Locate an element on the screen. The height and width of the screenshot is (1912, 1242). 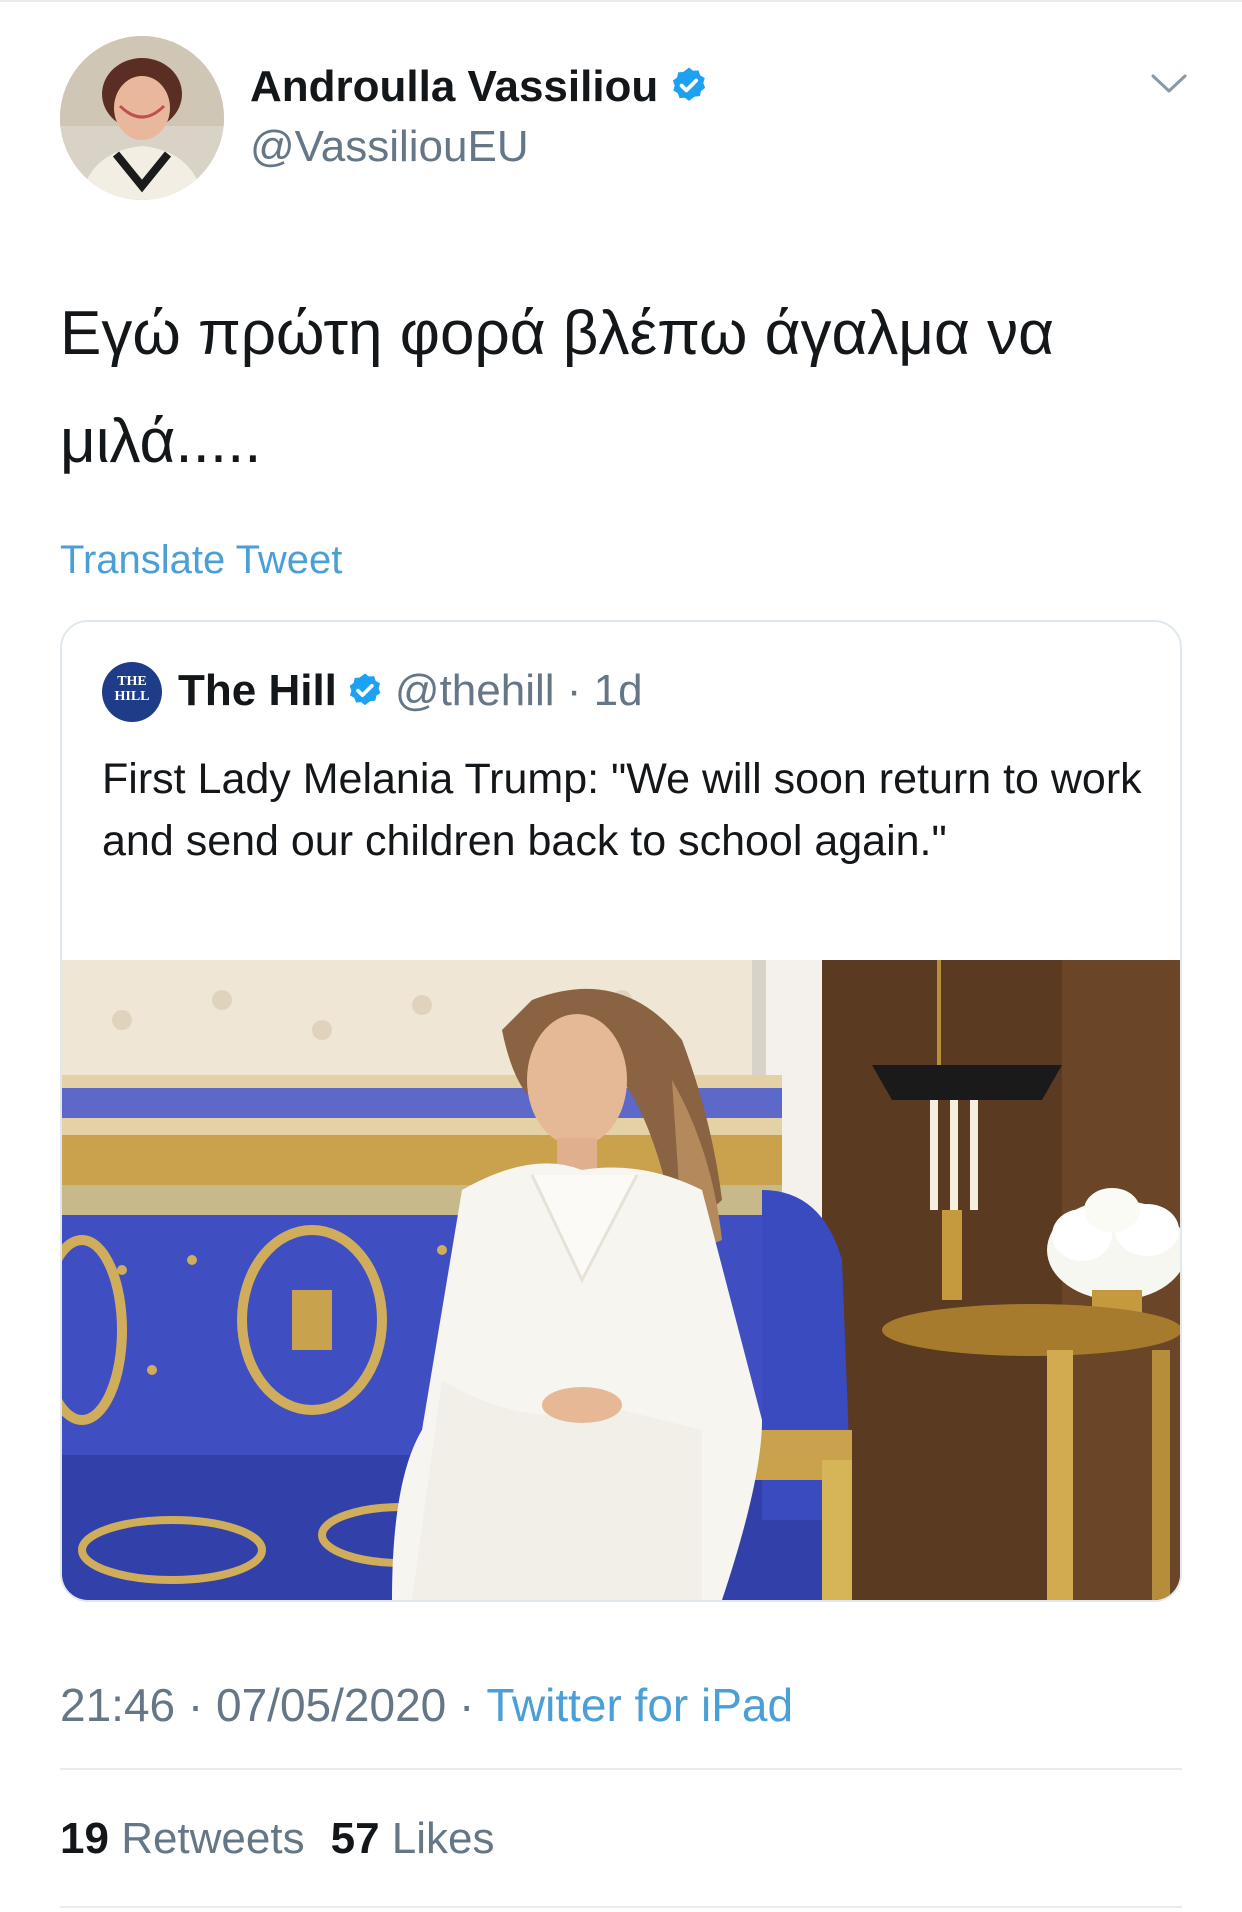
likes-count: 57 is located at coordinates (355, 1838).